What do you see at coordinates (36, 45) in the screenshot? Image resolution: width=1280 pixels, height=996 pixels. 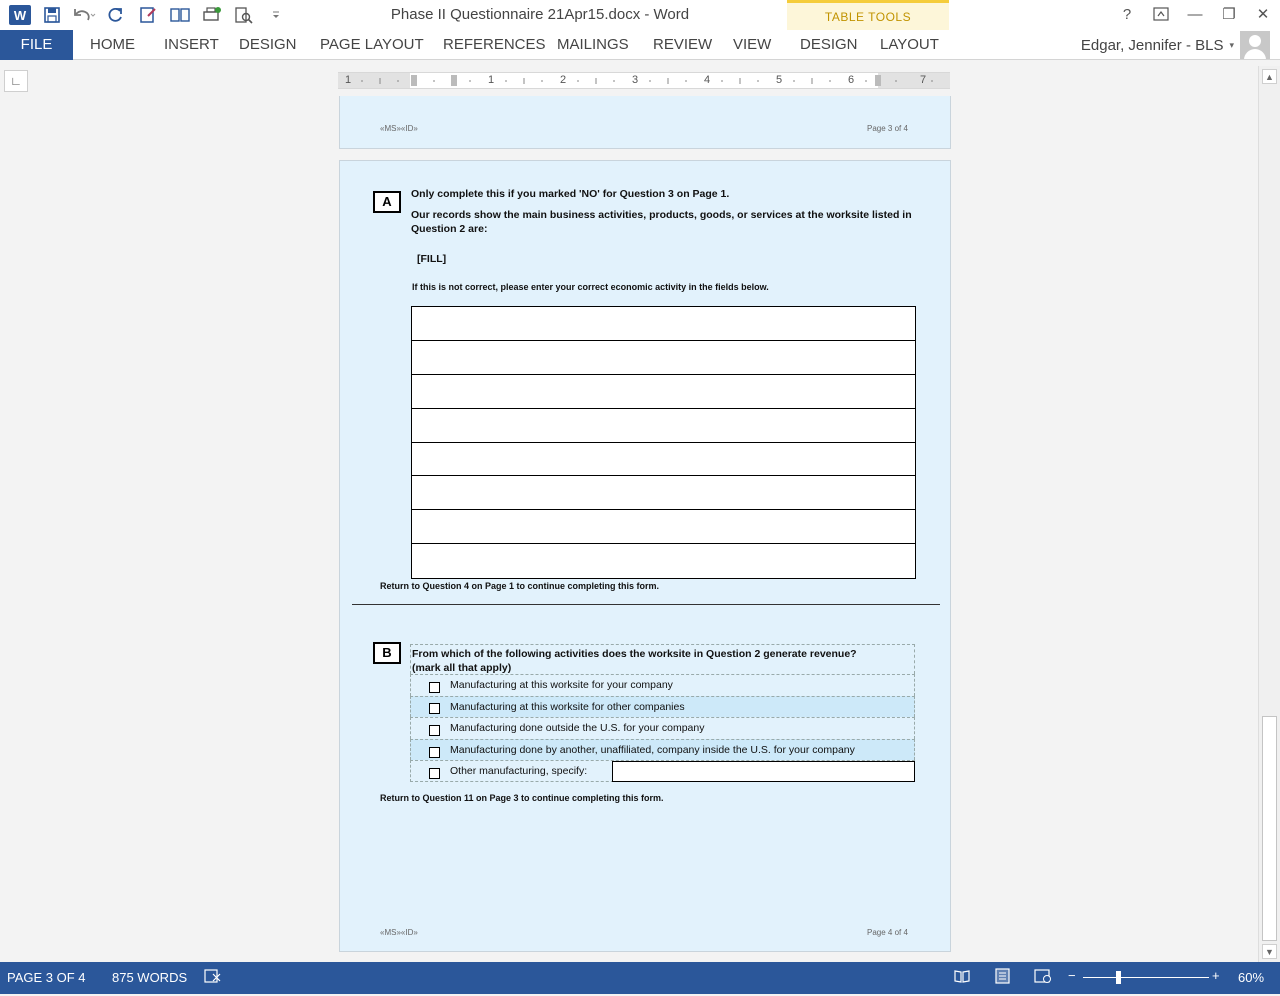 I see `tab-file: FILE` at bounding box center [36, 45].